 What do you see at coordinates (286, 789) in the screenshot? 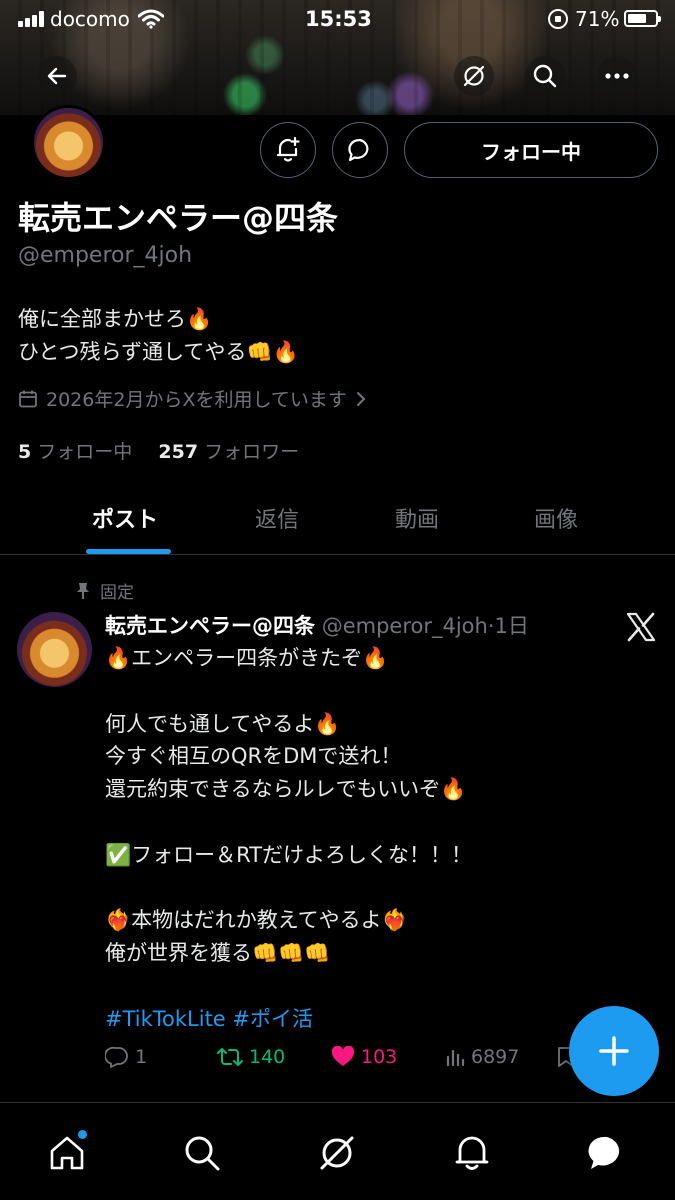
I see `post-line: 還元約束できるならルレでもいいぞ🔥` at bounding box center [286, 789].